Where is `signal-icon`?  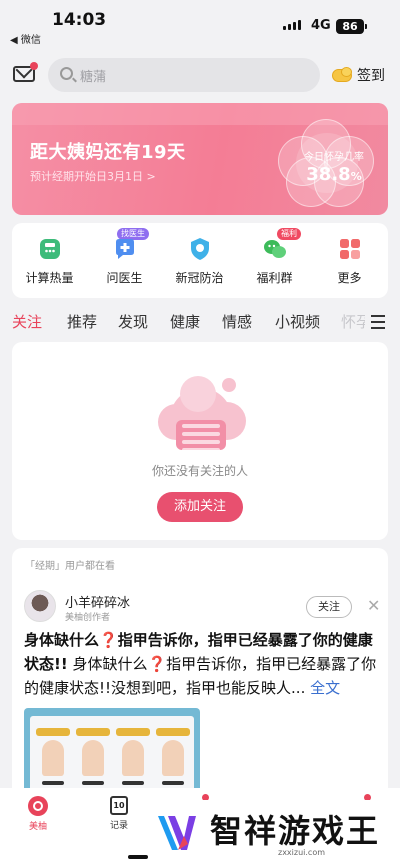 signal-icon is located at coordinates (292, 25).